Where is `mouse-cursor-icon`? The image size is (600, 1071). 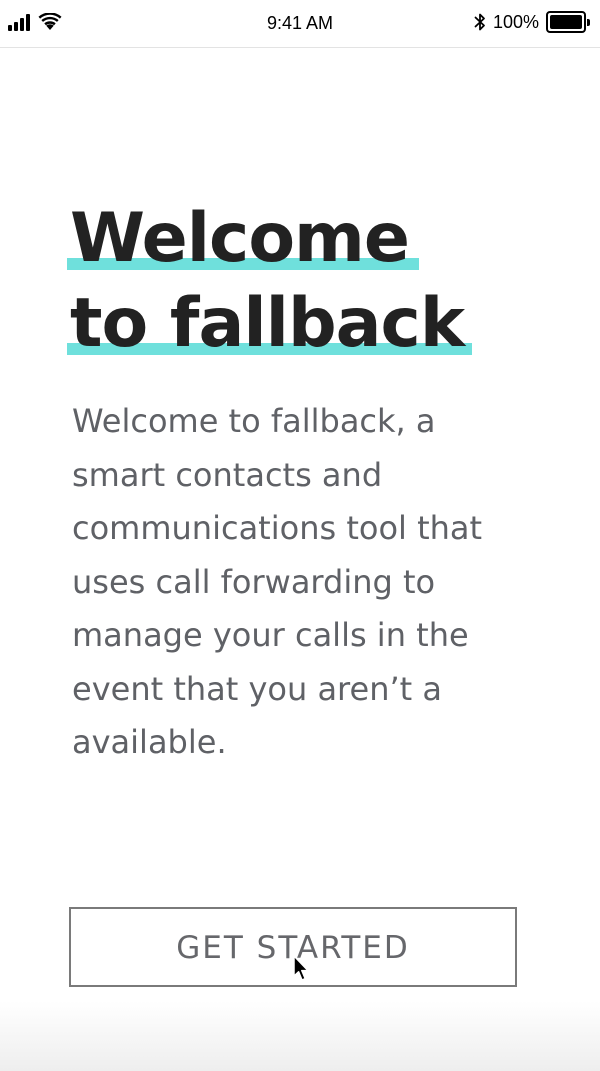 mouse-cursor-icon is located at coordinates (302, 969).